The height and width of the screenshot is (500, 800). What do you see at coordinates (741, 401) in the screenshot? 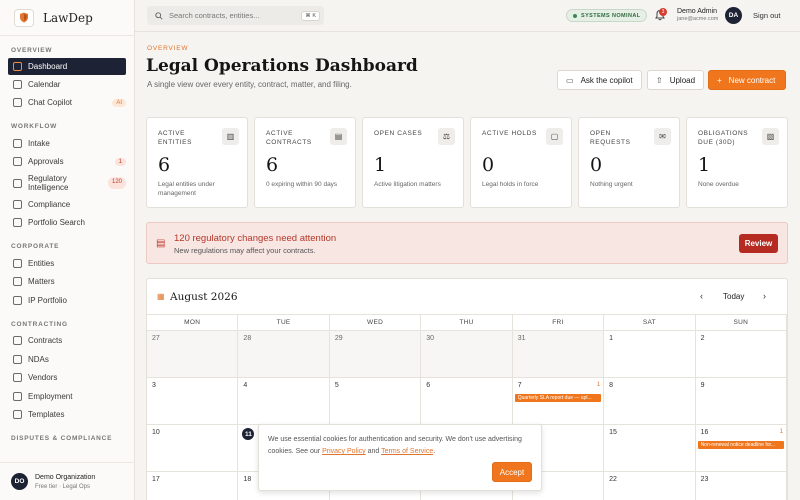
I see `calendar-day: 9` at bounding box center [741, 401].